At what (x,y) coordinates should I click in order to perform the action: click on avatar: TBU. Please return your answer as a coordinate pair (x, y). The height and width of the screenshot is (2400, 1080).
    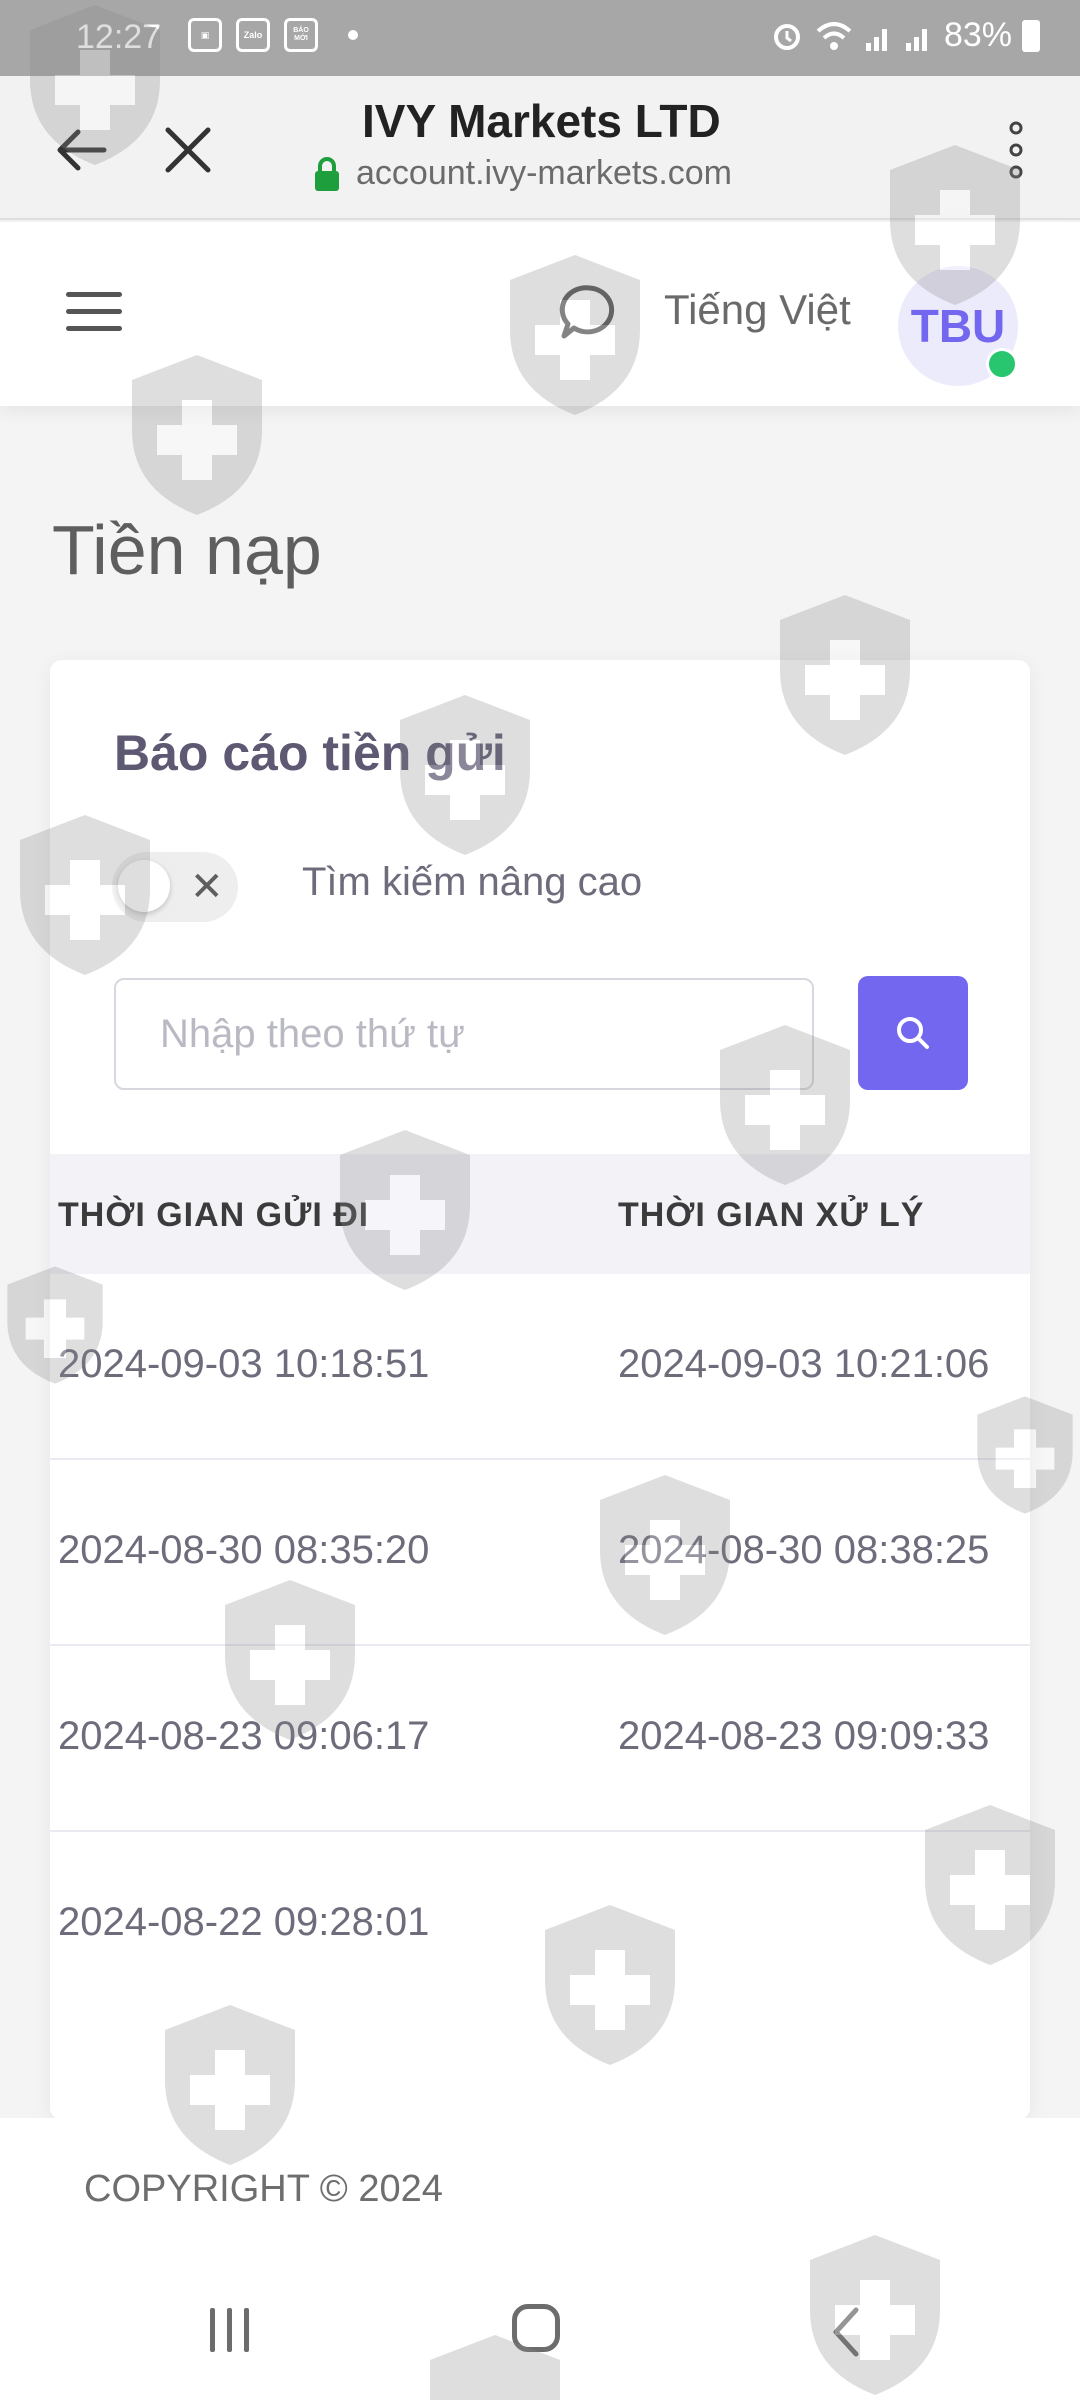
    Looking at the image, I should click on (958, 326).